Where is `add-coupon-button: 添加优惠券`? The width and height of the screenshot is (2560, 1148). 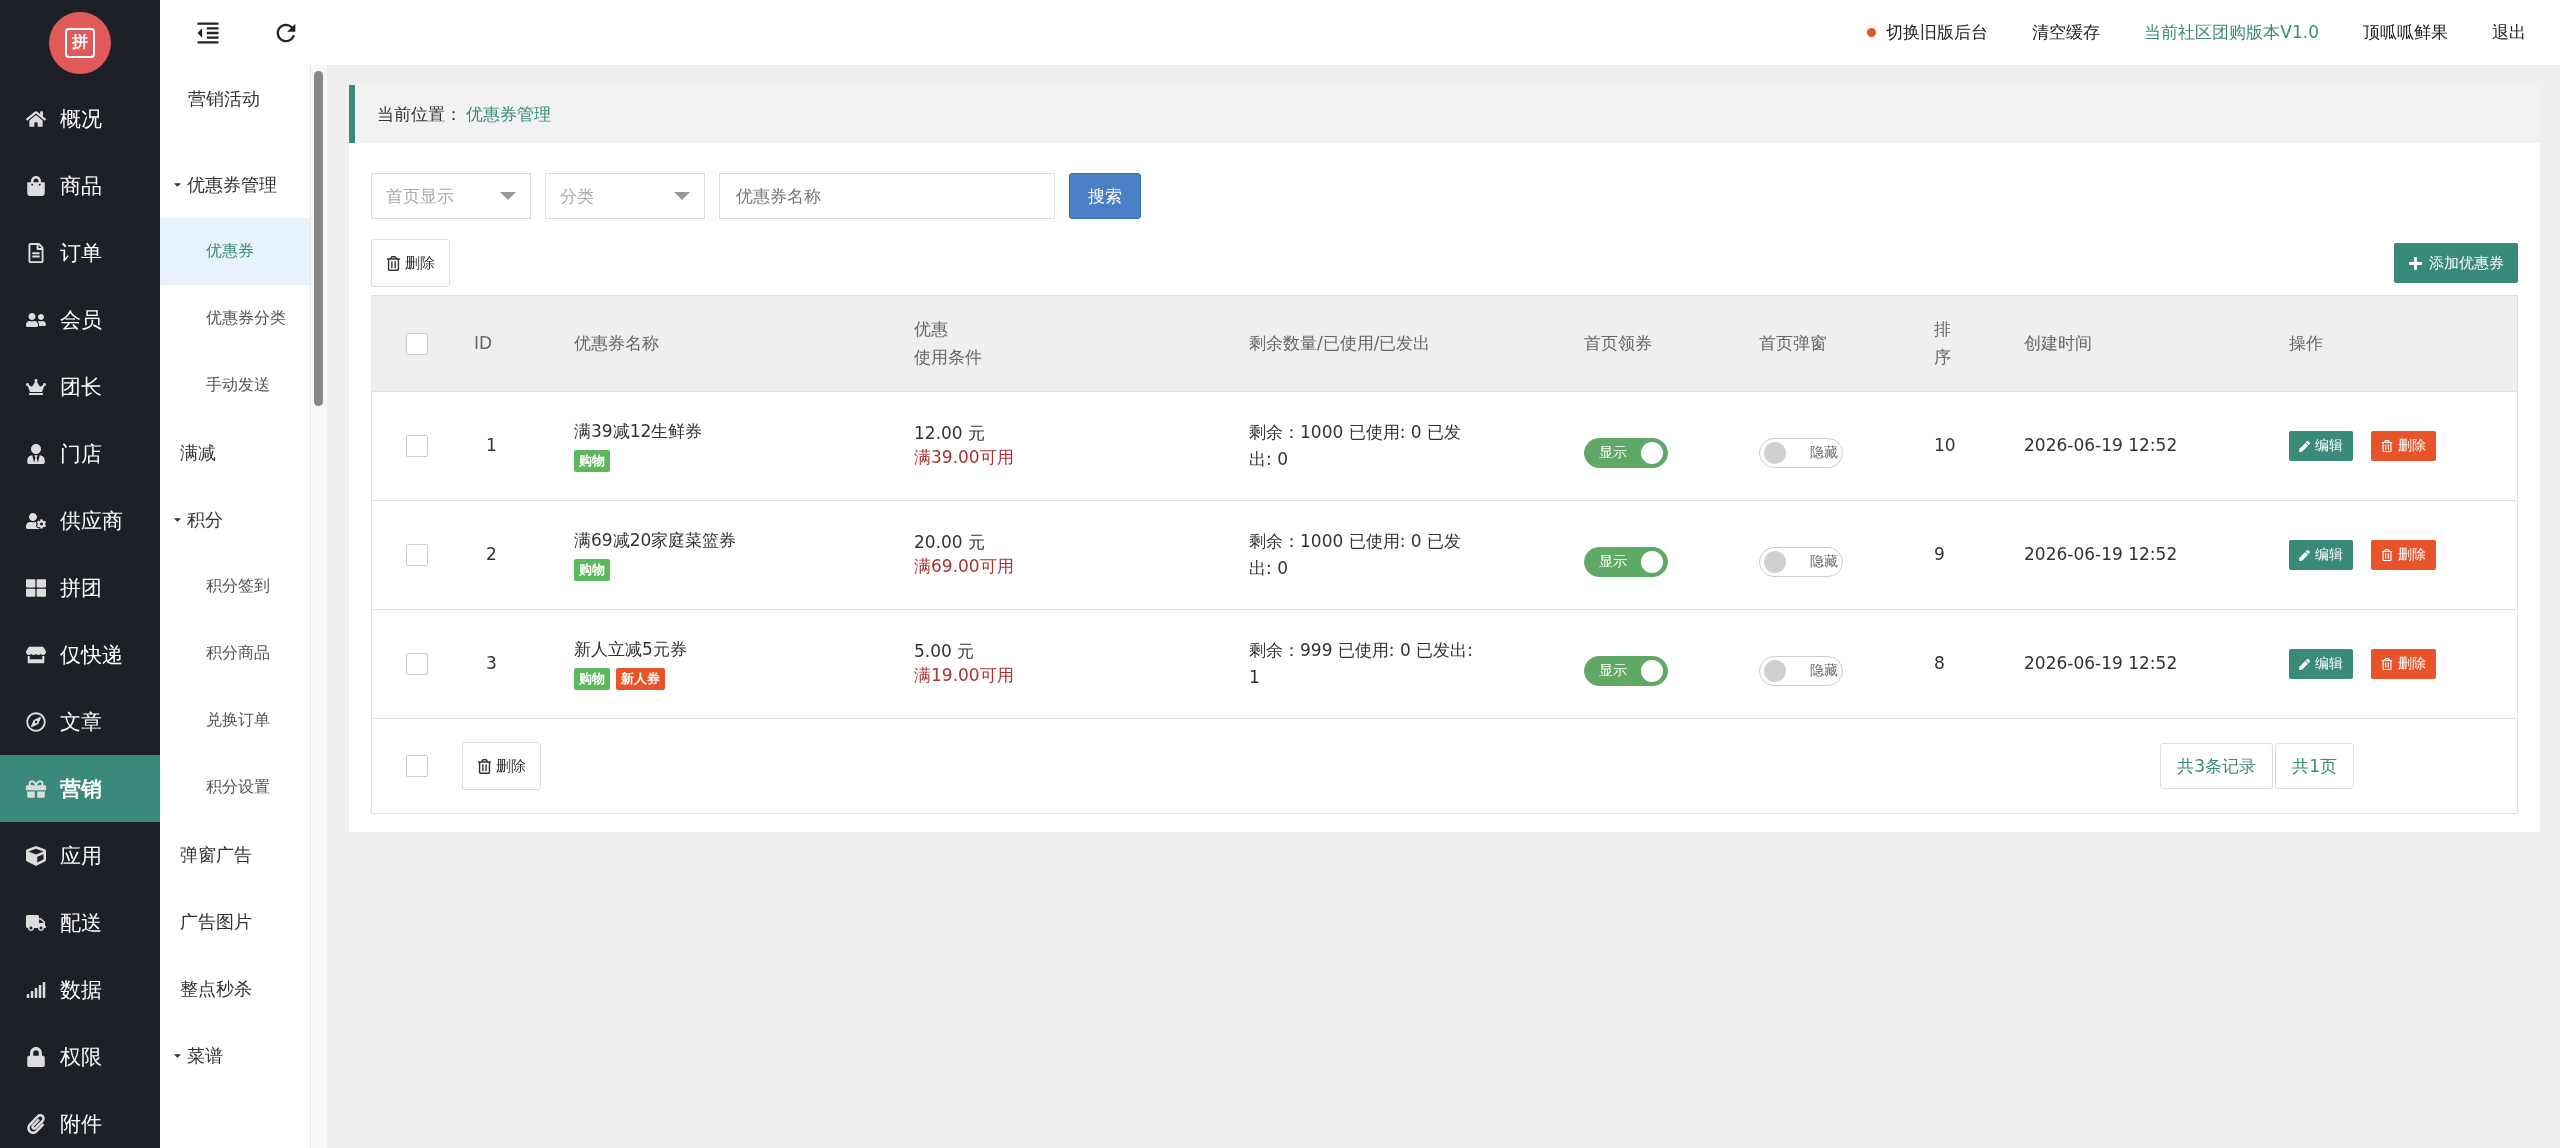 add-coupon-button: 添加优惠券 is located at coordinates (2456, 263).